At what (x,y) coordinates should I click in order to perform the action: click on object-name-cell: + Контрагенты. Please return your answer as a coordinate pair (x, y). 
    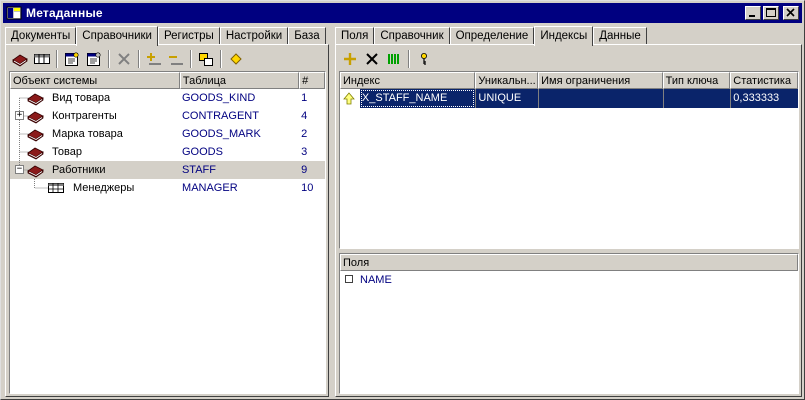
    Looking at the image, I should click on (95, 116).